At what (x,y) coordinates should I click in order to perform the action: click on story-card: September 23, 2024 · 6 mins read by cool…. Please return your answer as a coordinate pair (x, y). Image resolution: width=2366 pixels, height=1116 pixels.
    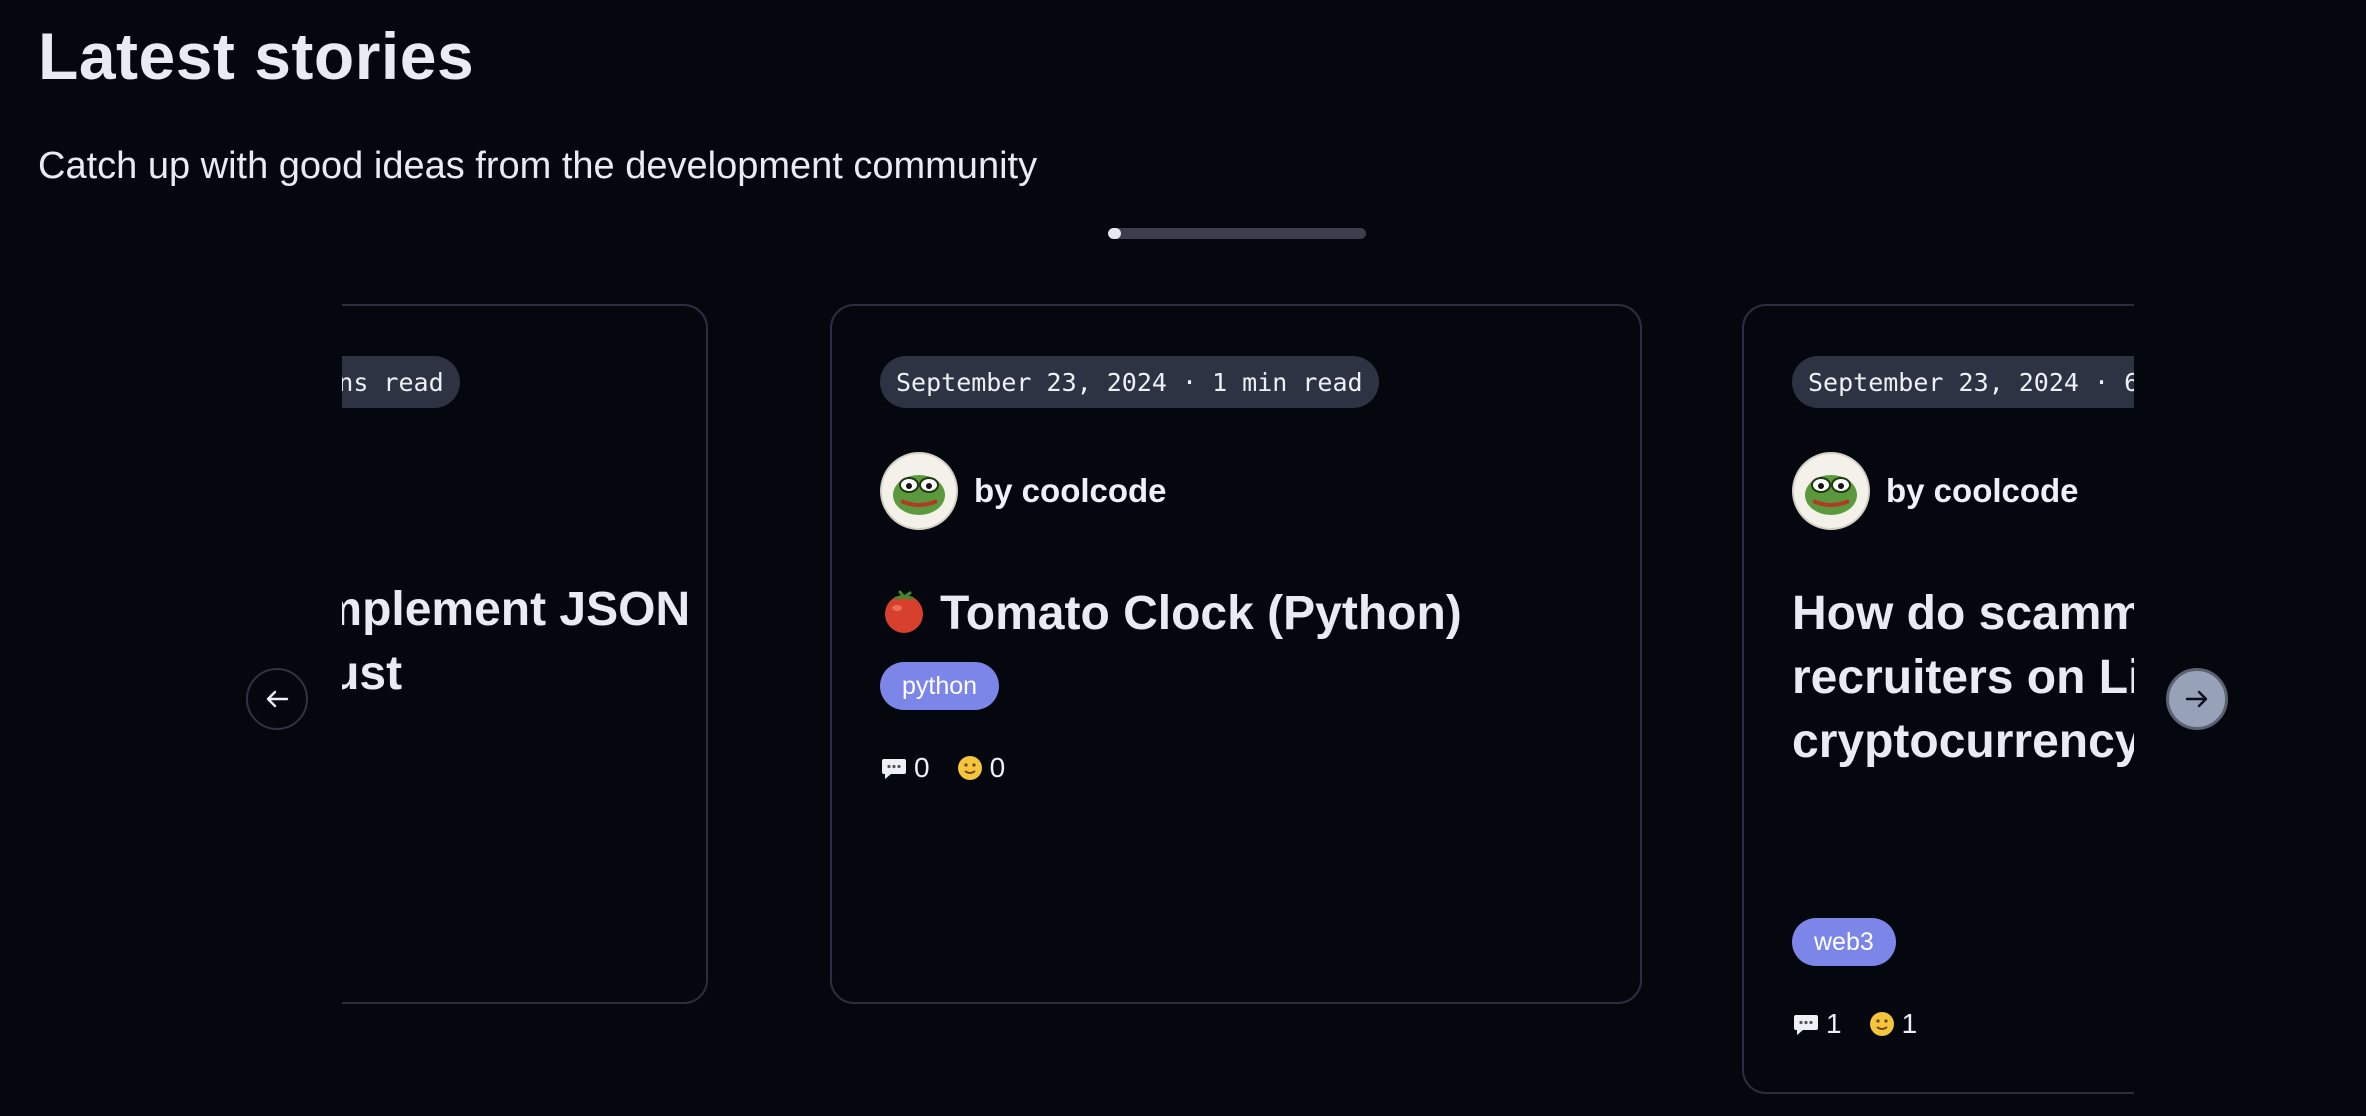
    Looking at the image, I should click on (1938, 699).